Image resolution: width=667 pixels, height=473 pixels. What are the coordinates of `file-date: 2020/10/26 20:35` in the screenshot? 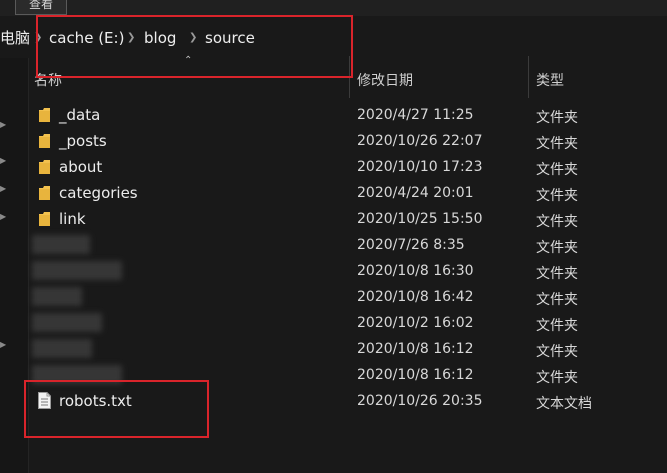 It's located at (420, 401).